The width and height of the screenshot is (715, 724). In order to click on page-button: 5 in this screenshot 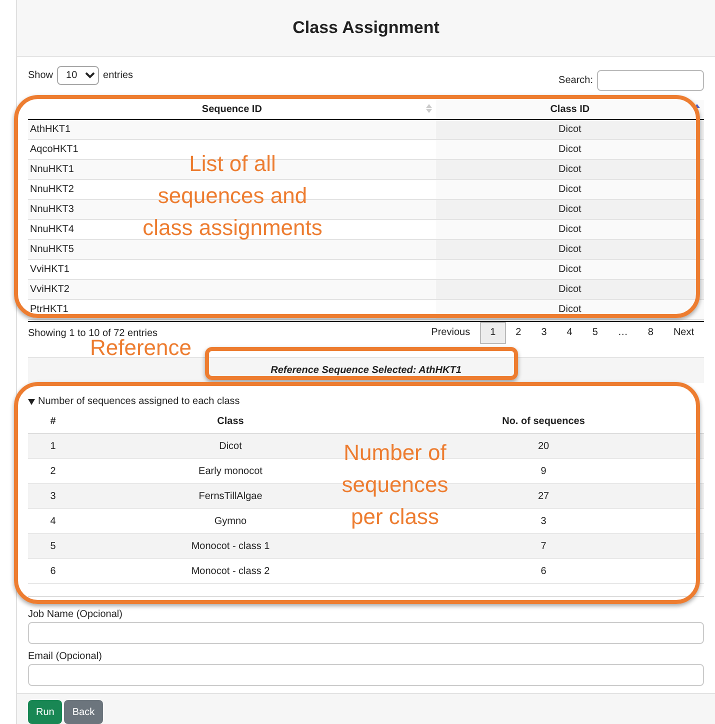, I will do `click(595, 333)`.